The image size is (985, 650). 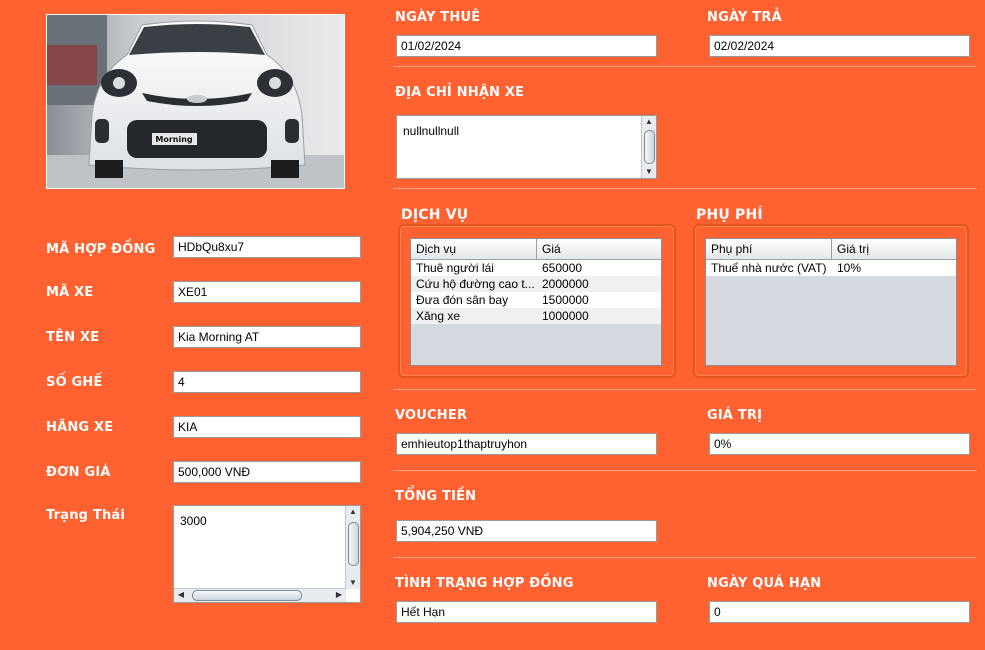 What do you see at coordinates (431, 415) in the screenshot?
I see `voucher-label: VOUCHER` at bounding box center [431, 415].